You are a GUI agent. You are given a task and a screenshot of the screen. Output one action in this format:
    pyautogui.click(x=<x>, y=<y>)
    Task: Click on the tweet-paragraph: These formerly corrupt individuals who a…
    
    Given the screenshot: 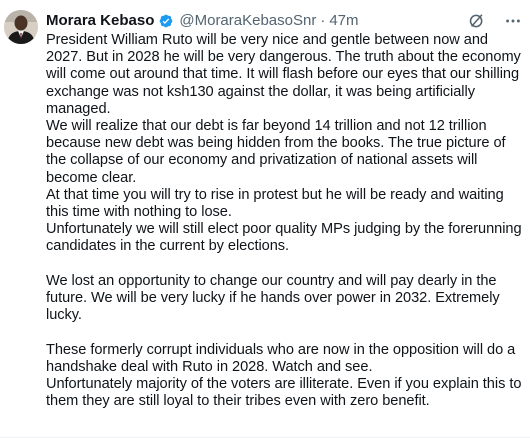 What is the action you would take?
    pyautogui.click(x=281, y=358)
    